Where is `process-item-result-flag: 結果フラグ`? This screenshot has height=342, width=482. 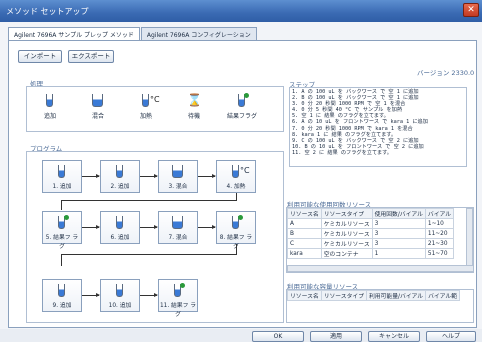
process-item-result-flag: 結果フラグ is located at coordinates (242, 106).